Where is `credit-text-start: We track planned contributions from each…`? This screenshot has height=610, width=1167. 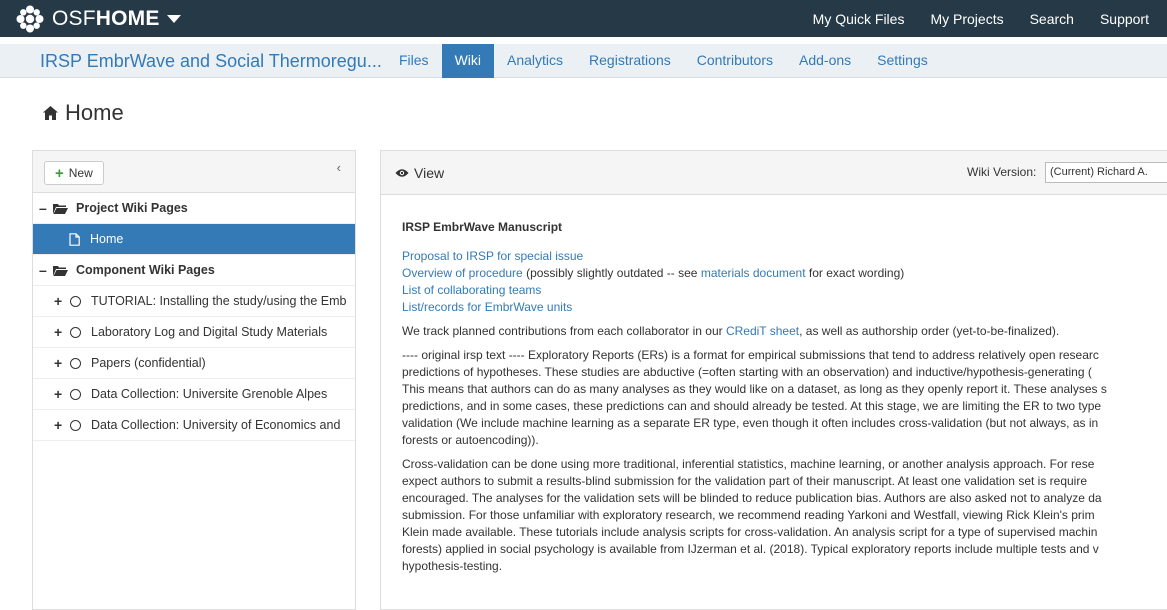
credit-text-start: We track planned contributions from each… is located at coordinates (564, 331).